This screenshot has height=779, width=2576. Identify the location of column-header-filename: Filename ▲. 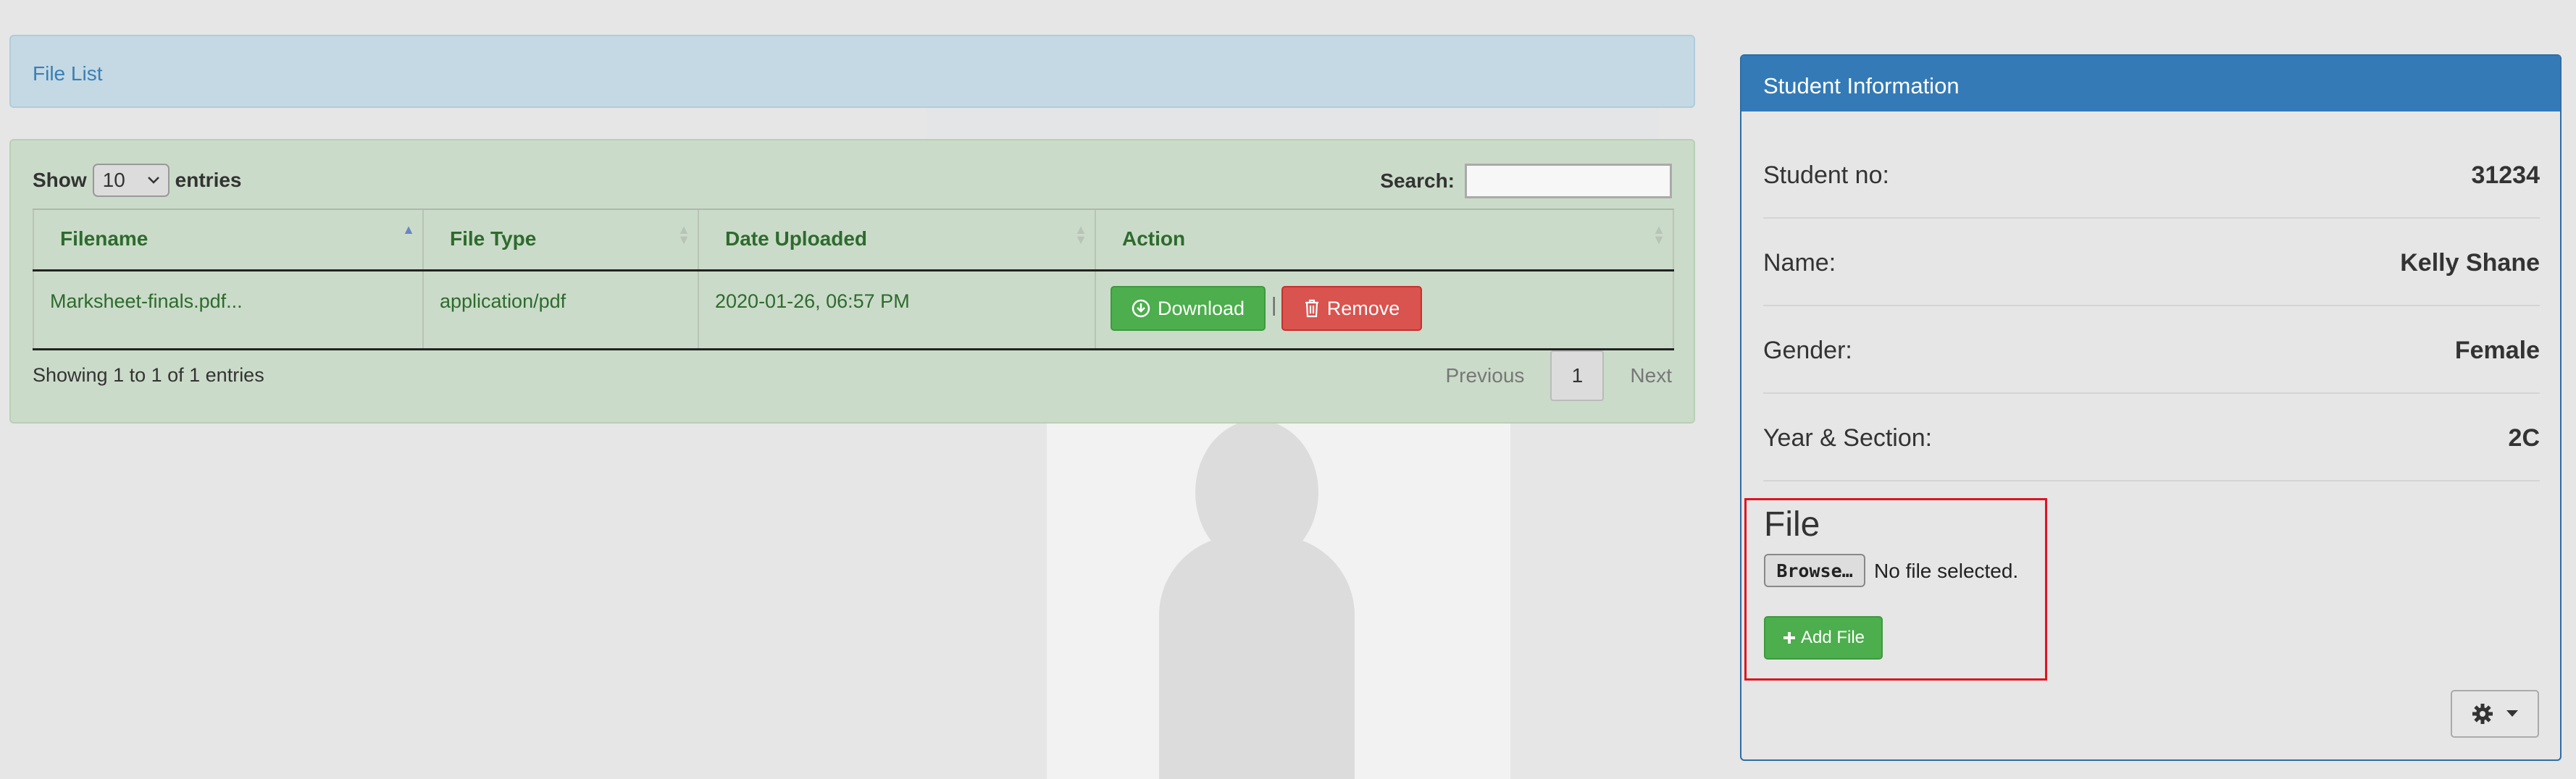
(228, 239).